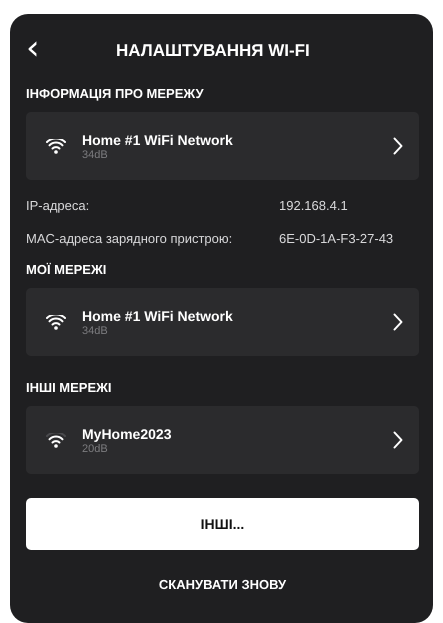  I want to click on section-heading: ІНФОРМАЦІЯ ПРО МЕРЕЖУ, so click(115, 93).